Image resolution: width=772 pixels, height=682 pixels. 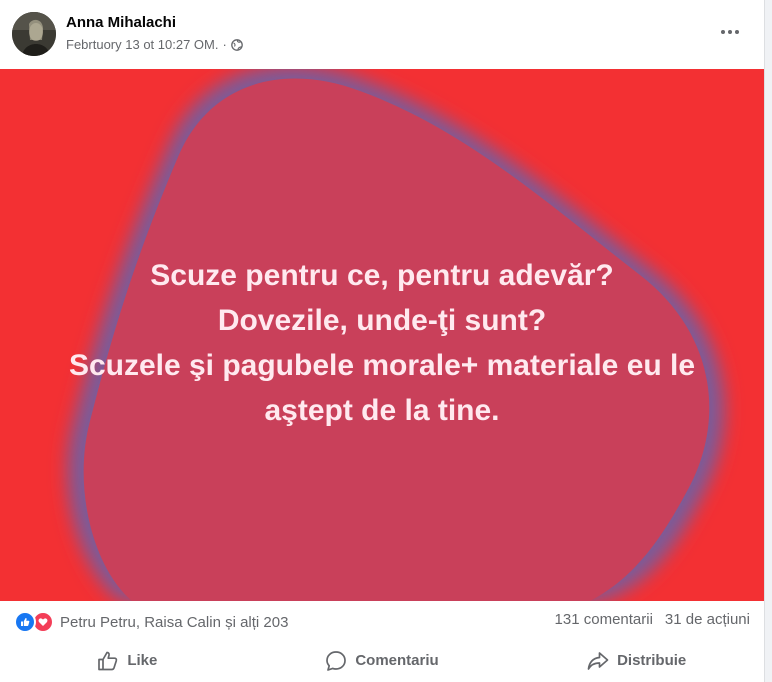 What do you see at coordinates (336, 660) in the screenshot?
I see `comment-icon` at bounding box center [336, 660].